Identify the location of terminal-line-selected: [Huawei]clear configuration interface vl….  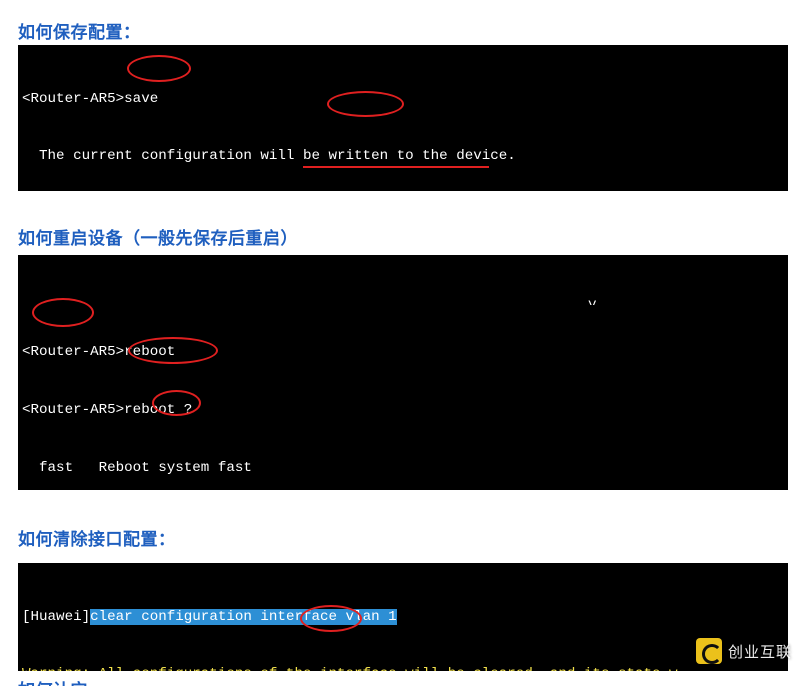
(403, 617).